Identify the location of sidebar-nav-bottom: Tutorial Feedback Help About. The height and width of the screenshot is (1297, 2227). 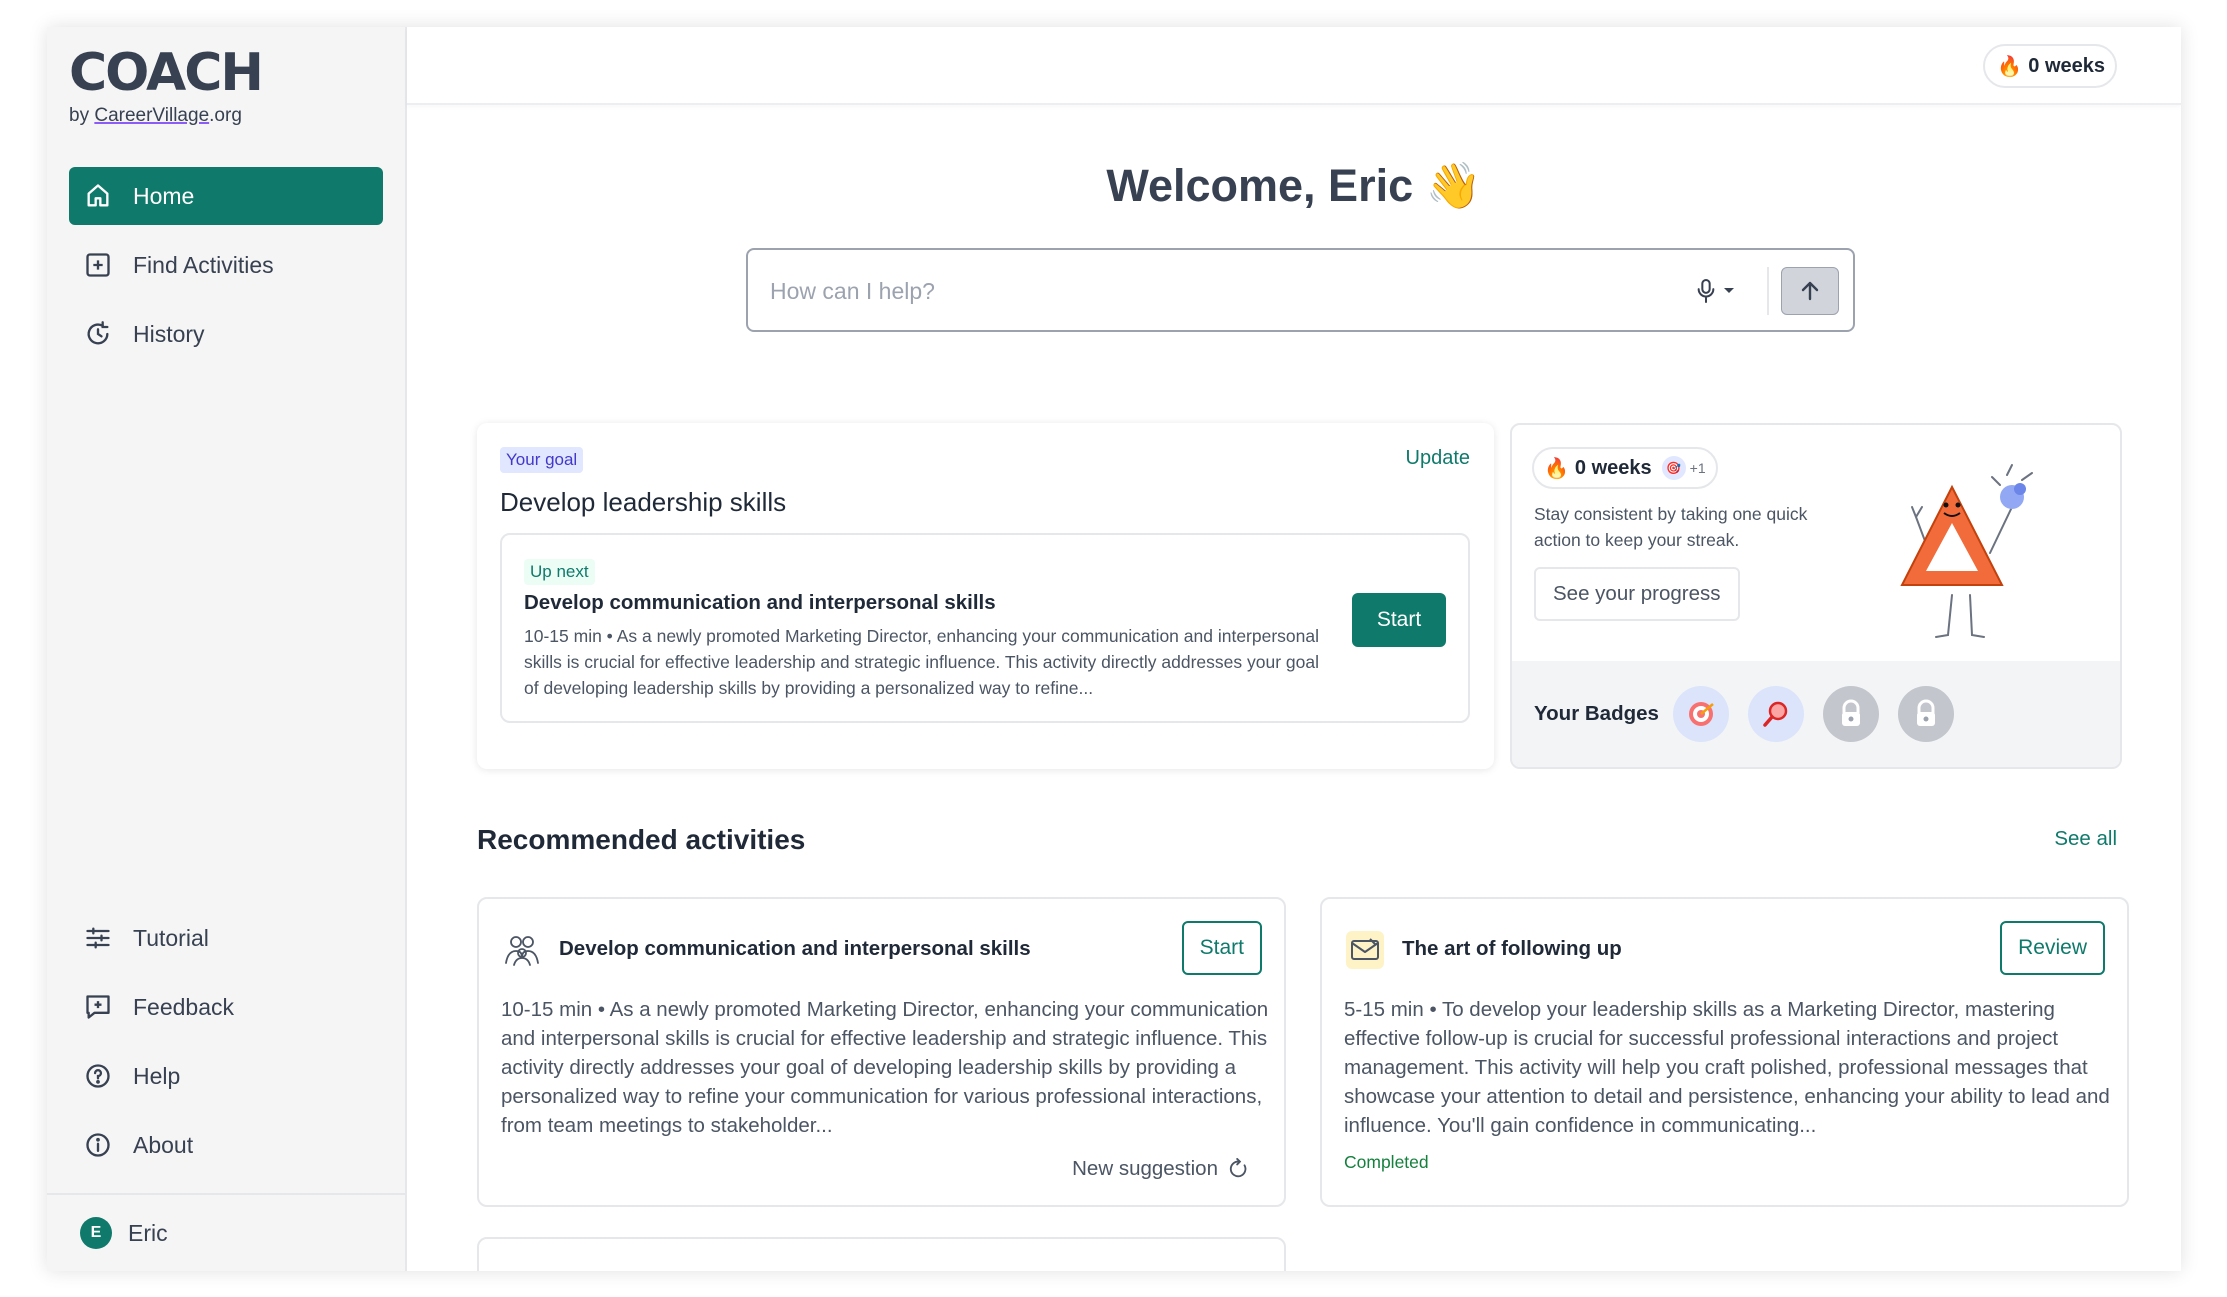
(226, 1047).